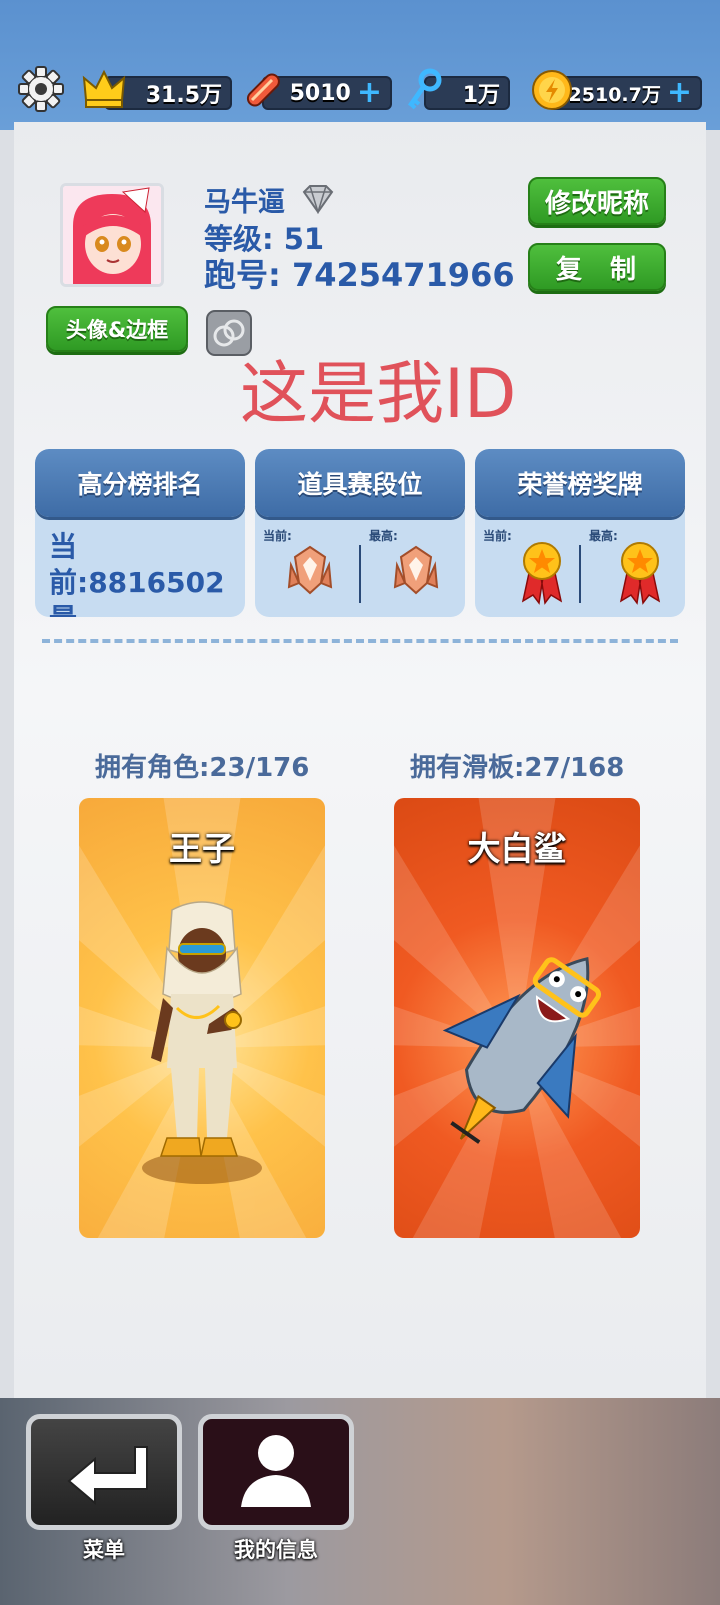 Image resolution: width=720 pixels, height=1605 pixels. I want to click on menu-button, so click(104, 1472).